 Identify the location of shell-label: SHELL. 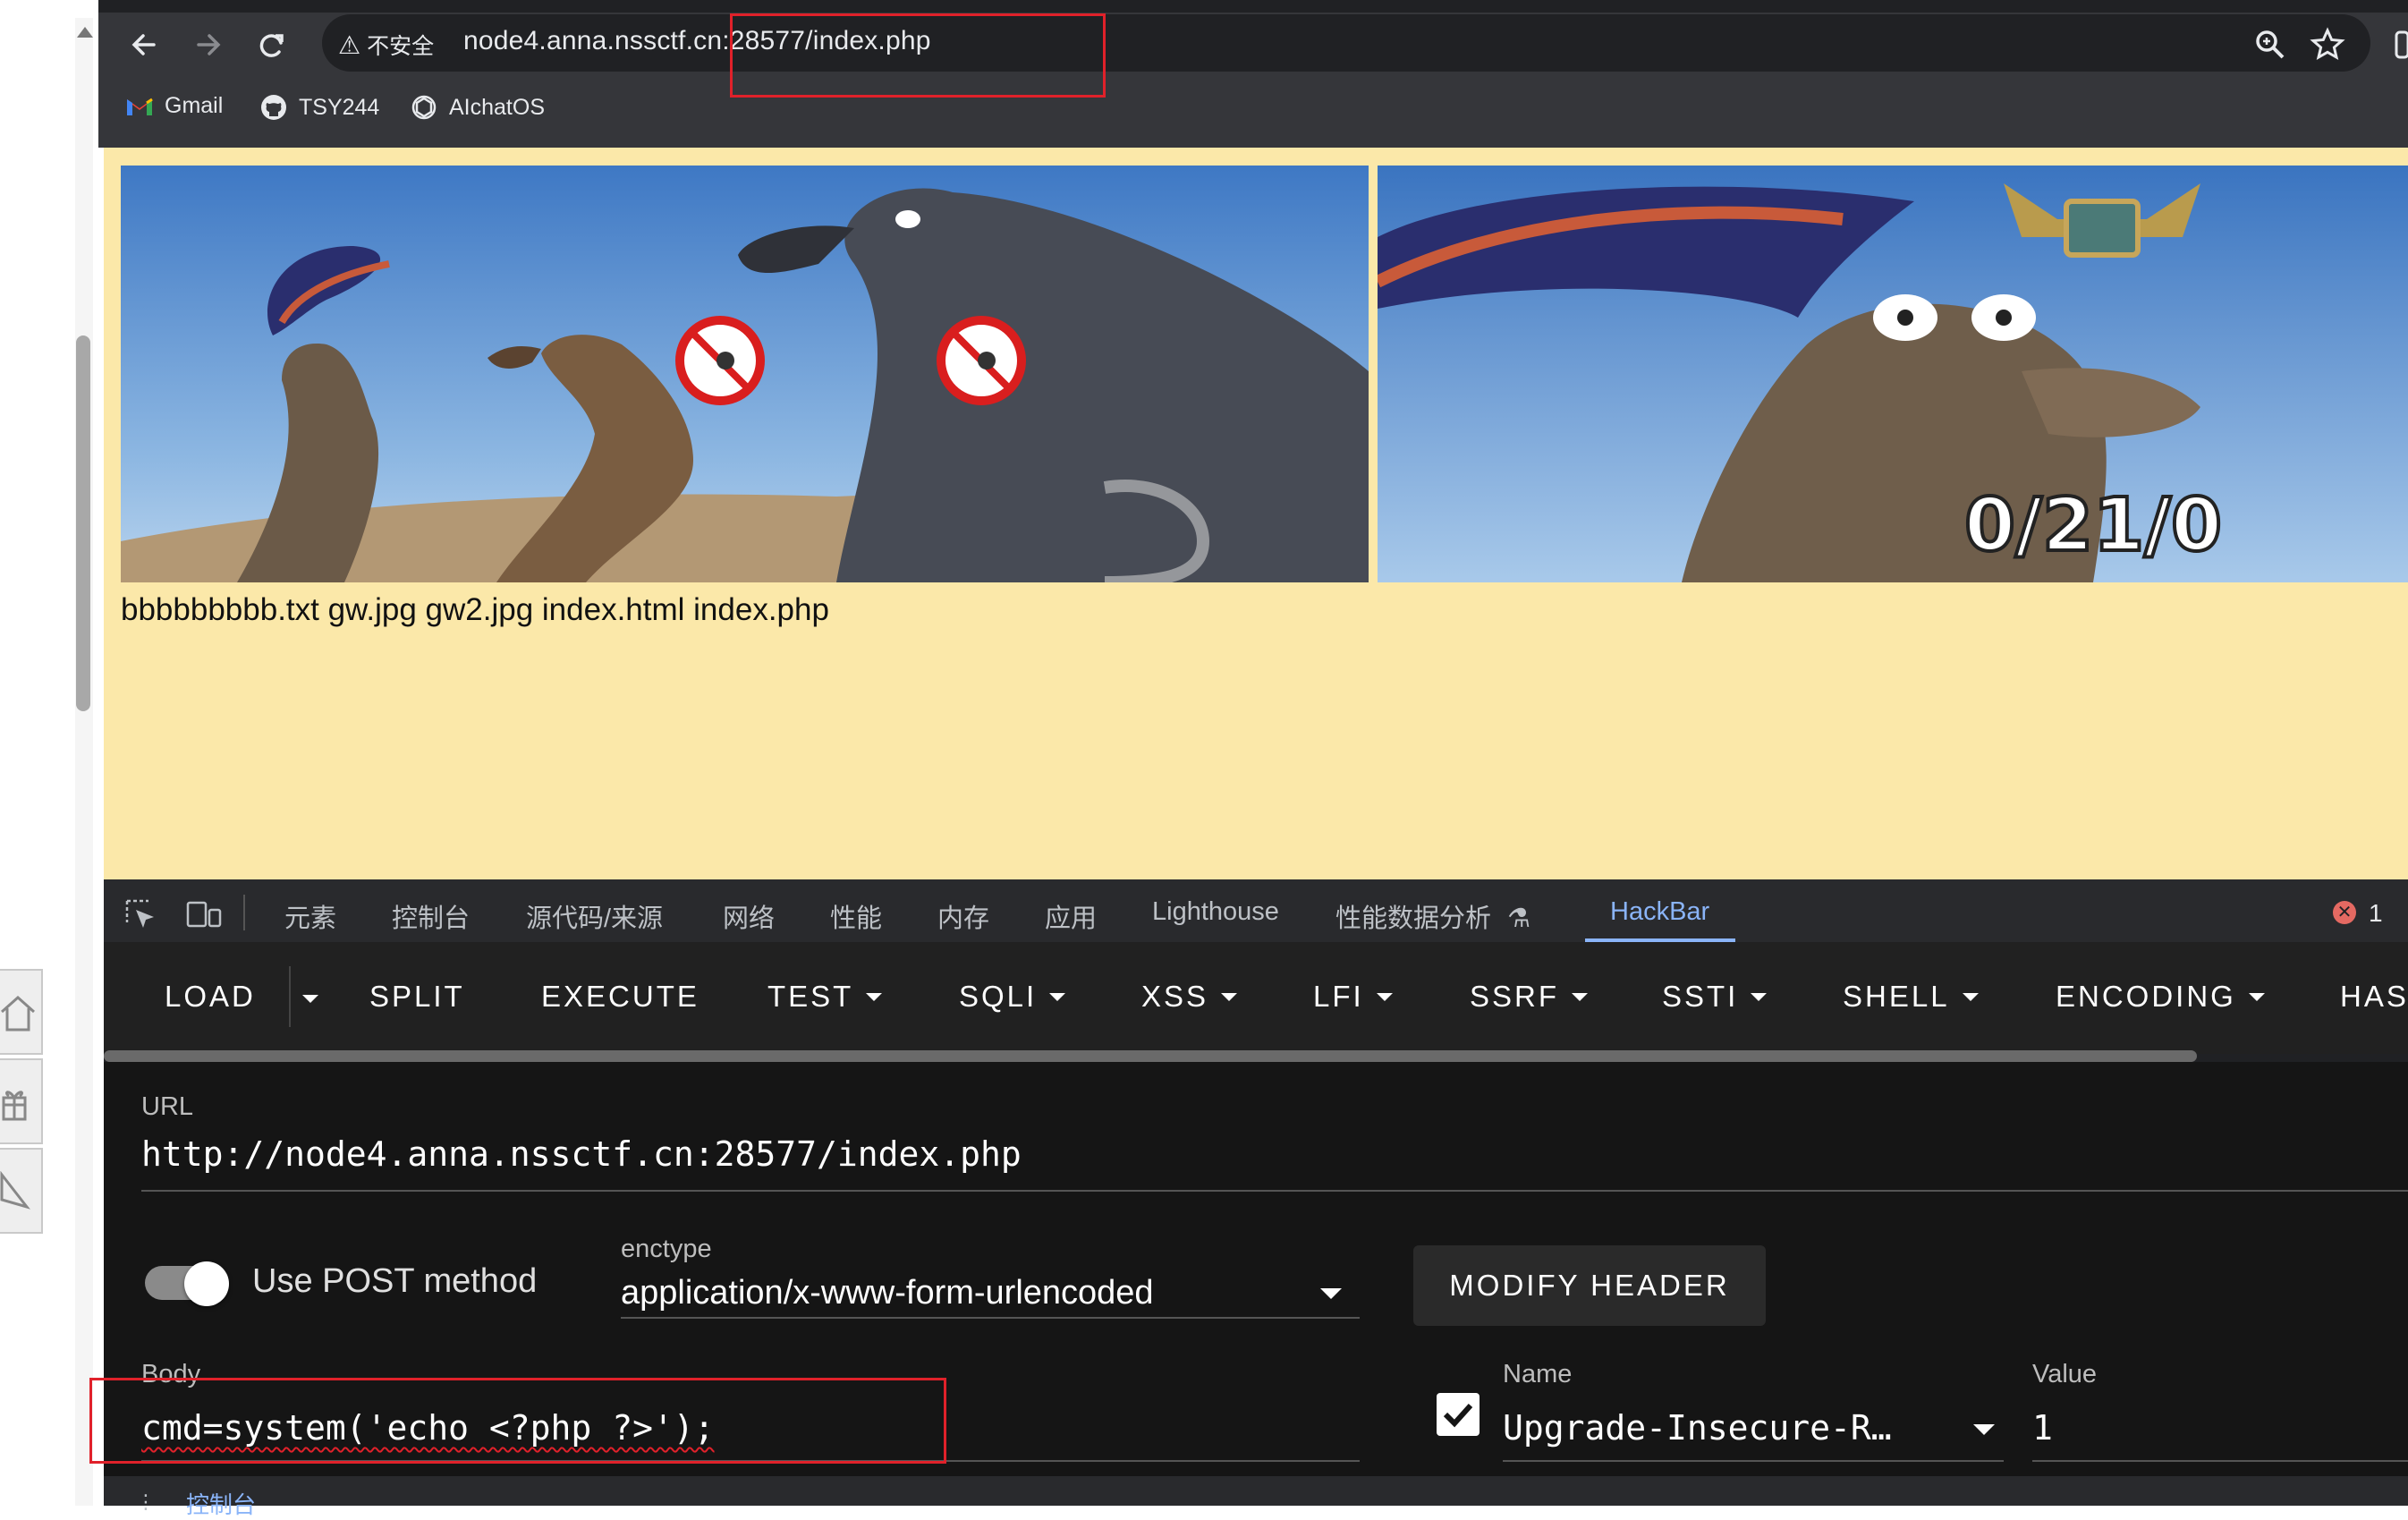
(1897, 997).